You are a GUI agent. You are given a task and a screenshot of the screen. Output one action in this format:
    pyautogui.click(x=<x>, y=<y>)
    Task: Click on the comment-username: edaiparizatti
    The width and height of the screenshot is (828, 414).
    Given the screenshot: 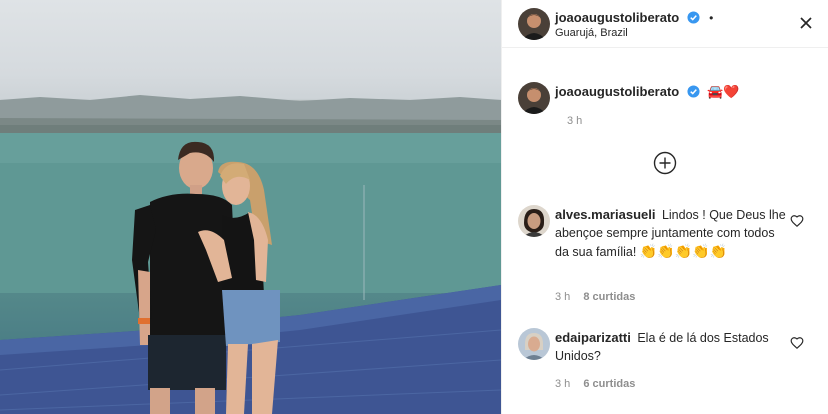 What is the action you would take?
    pyautogui.click(x=593, y=337)
    